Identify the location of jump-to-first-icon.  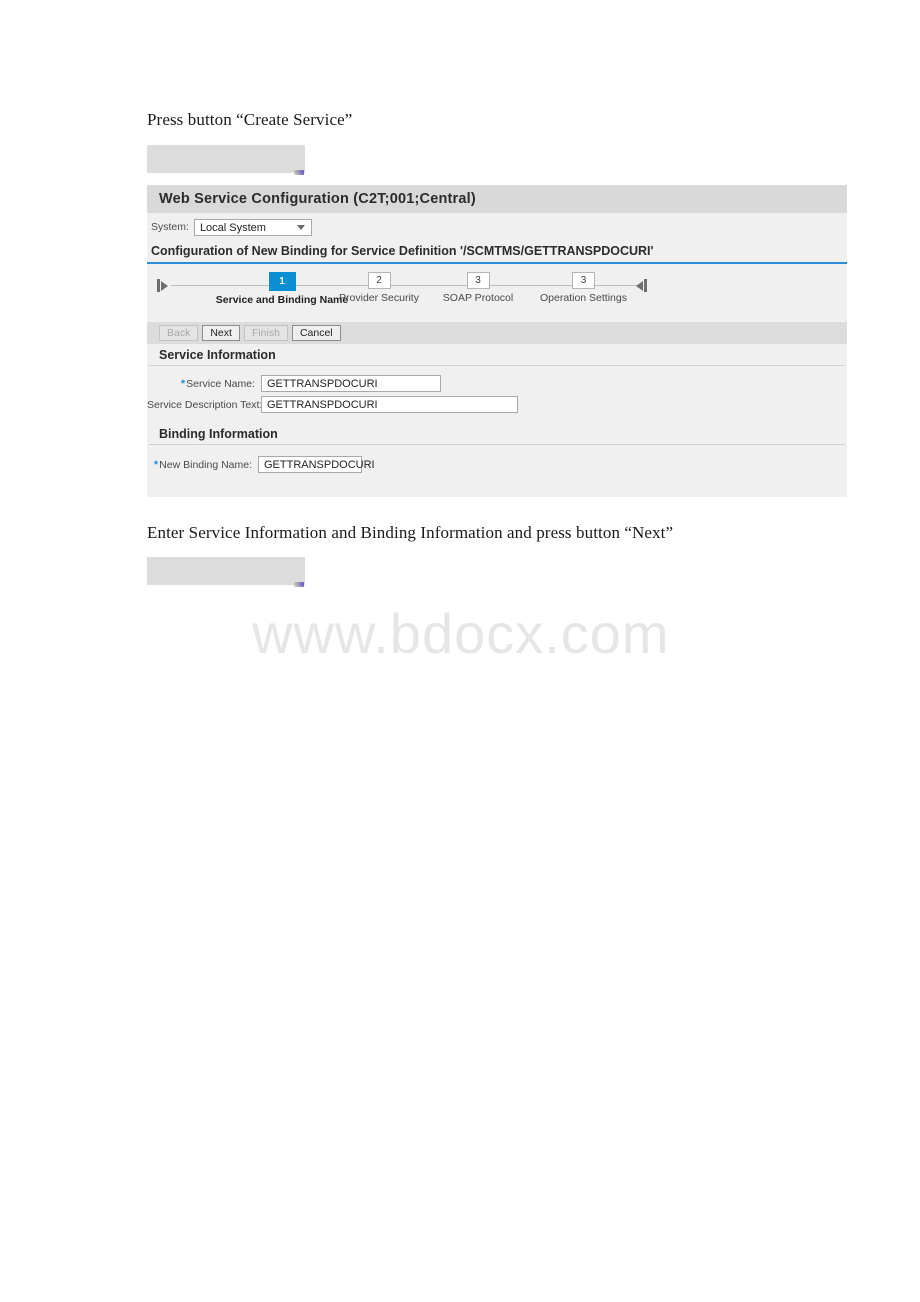
(165, 285).